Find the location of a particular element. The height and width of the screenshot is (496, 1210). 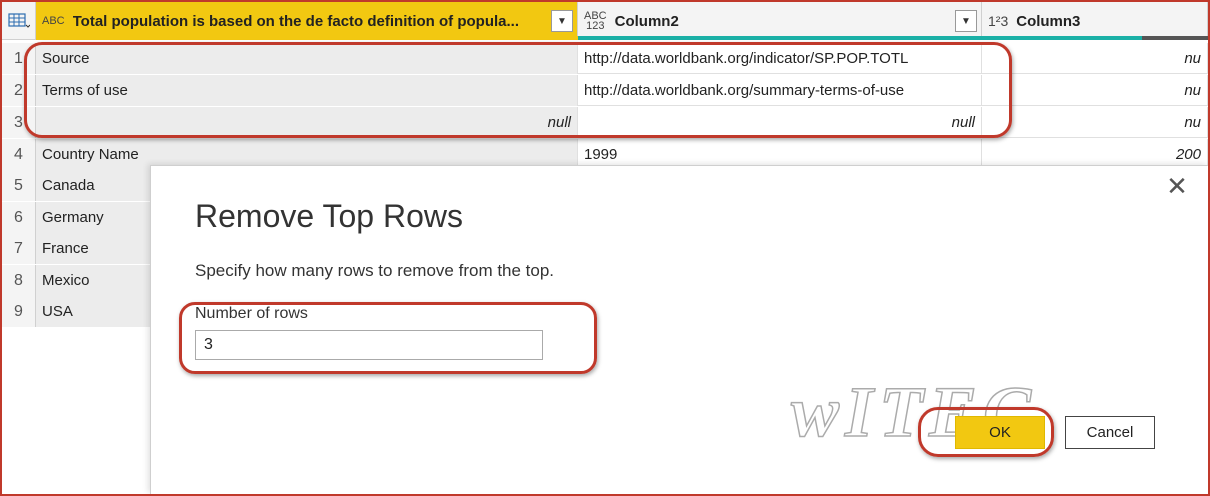

row-number: 4 is located at coordinates (19, 154).